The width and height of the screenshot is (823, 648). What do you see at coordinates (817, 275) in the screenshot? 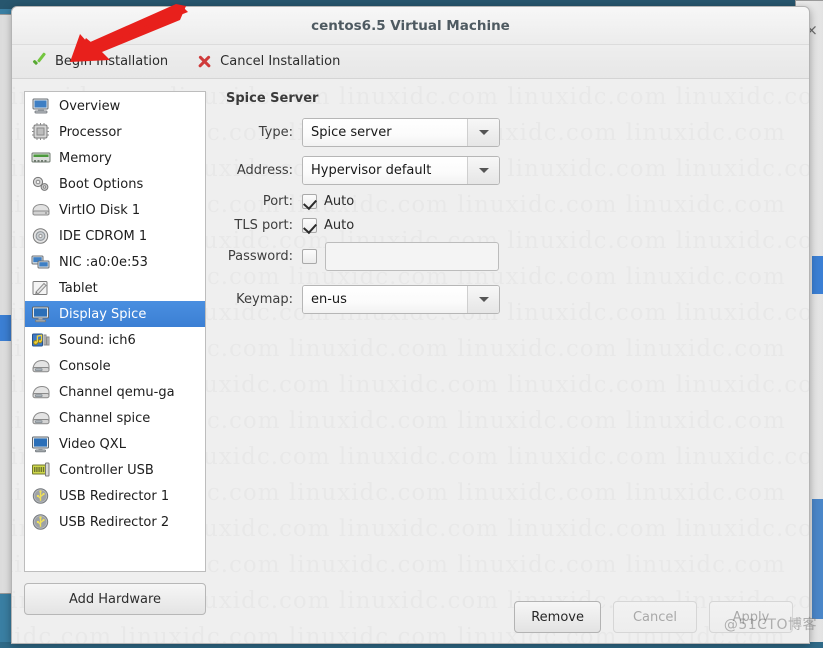
I see `background-window-right-selection` at bounding box center [817, 275].